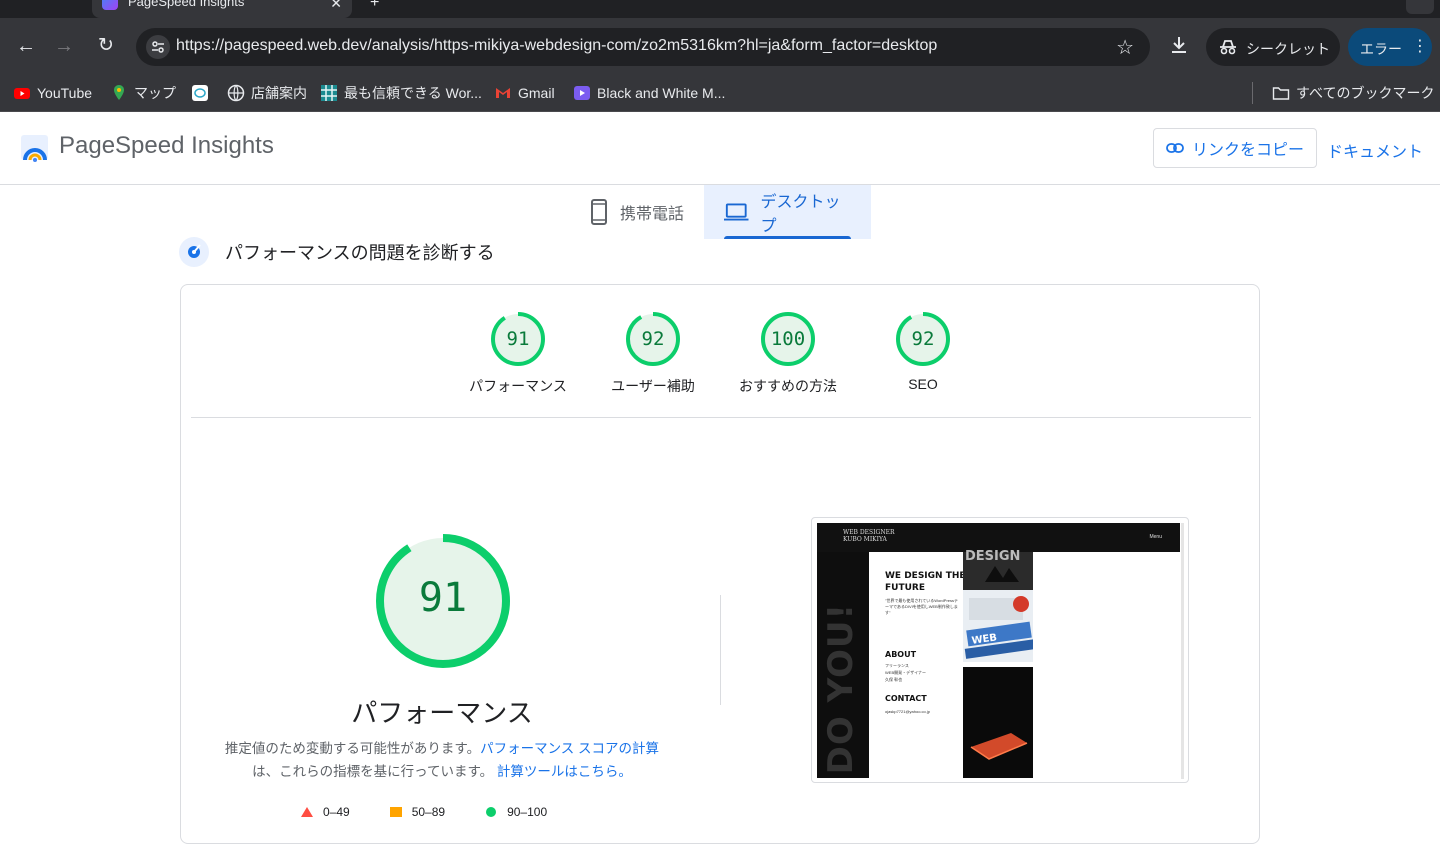 This screenshot has width=1440, height=844. I want to click on divider, so click(721, 417).